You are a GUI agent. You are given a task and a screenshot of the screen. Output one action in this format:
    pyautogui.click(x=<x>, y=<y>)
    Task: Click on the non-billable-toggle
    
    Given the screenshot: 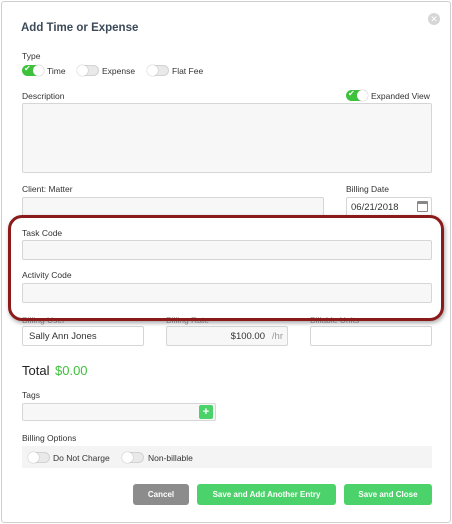 What is the action you would take?
    pyautogui.click(x=133, y=457)
    